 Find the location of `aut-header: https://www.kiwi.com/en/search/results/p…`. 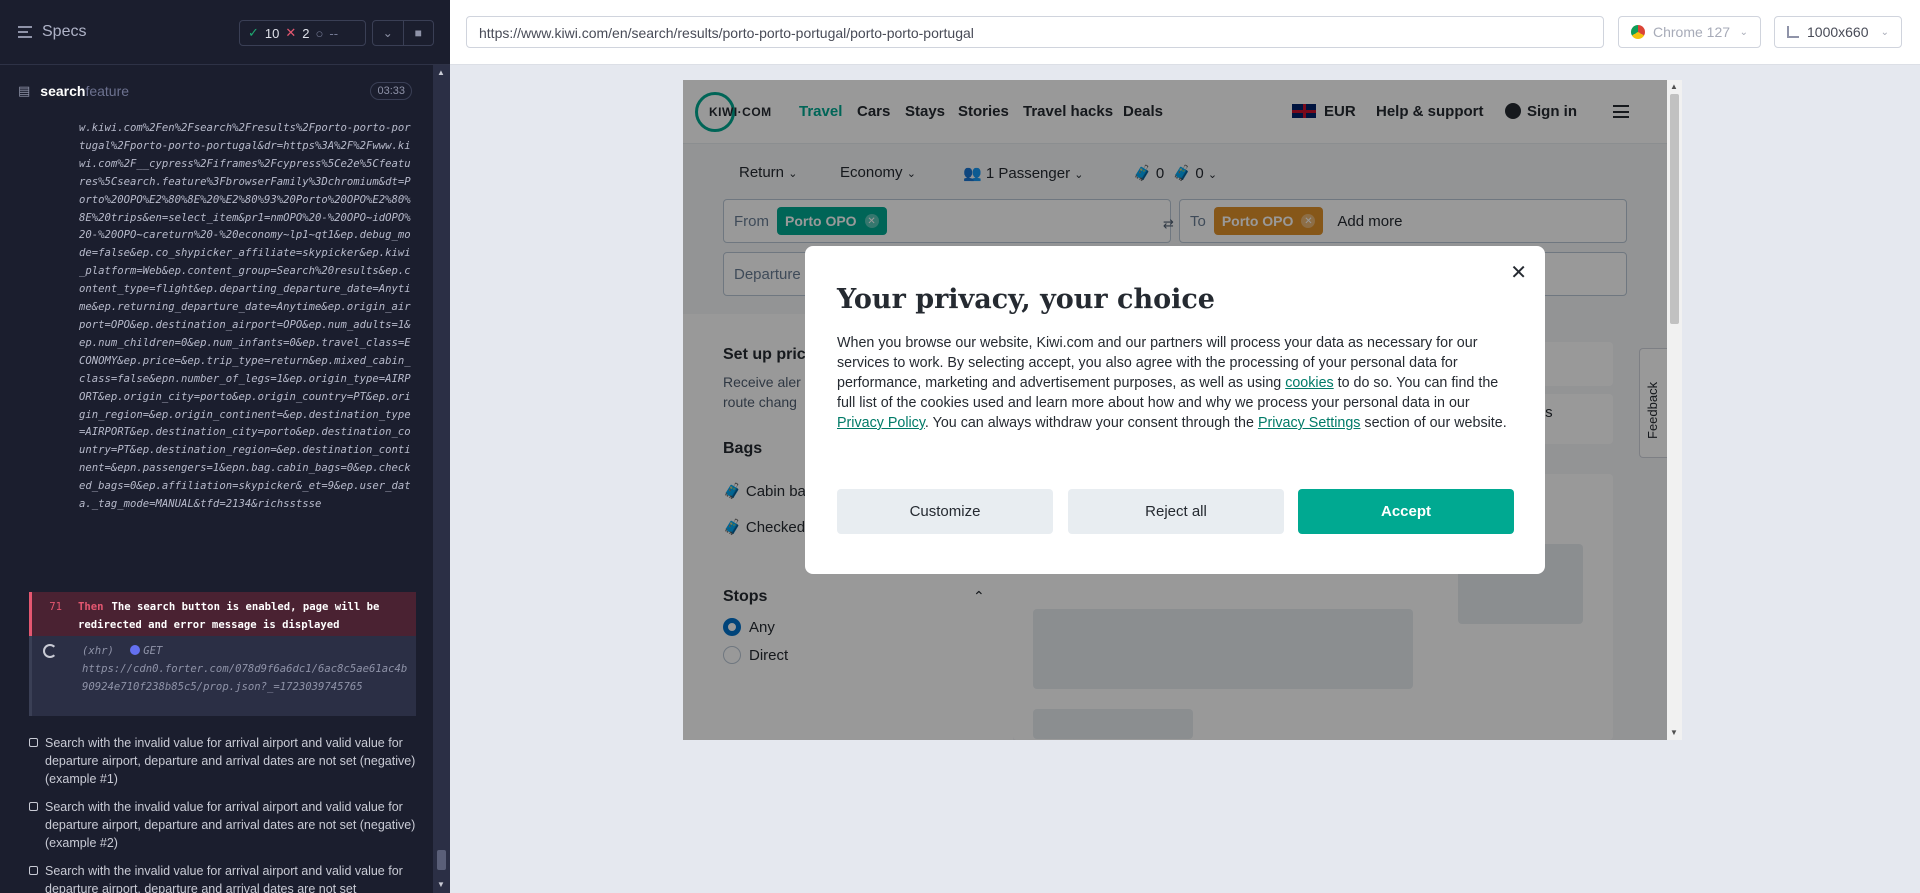

aut-header: https://www.kiwi.com/en/search/results/p… is located at coordinates (1185, 32).